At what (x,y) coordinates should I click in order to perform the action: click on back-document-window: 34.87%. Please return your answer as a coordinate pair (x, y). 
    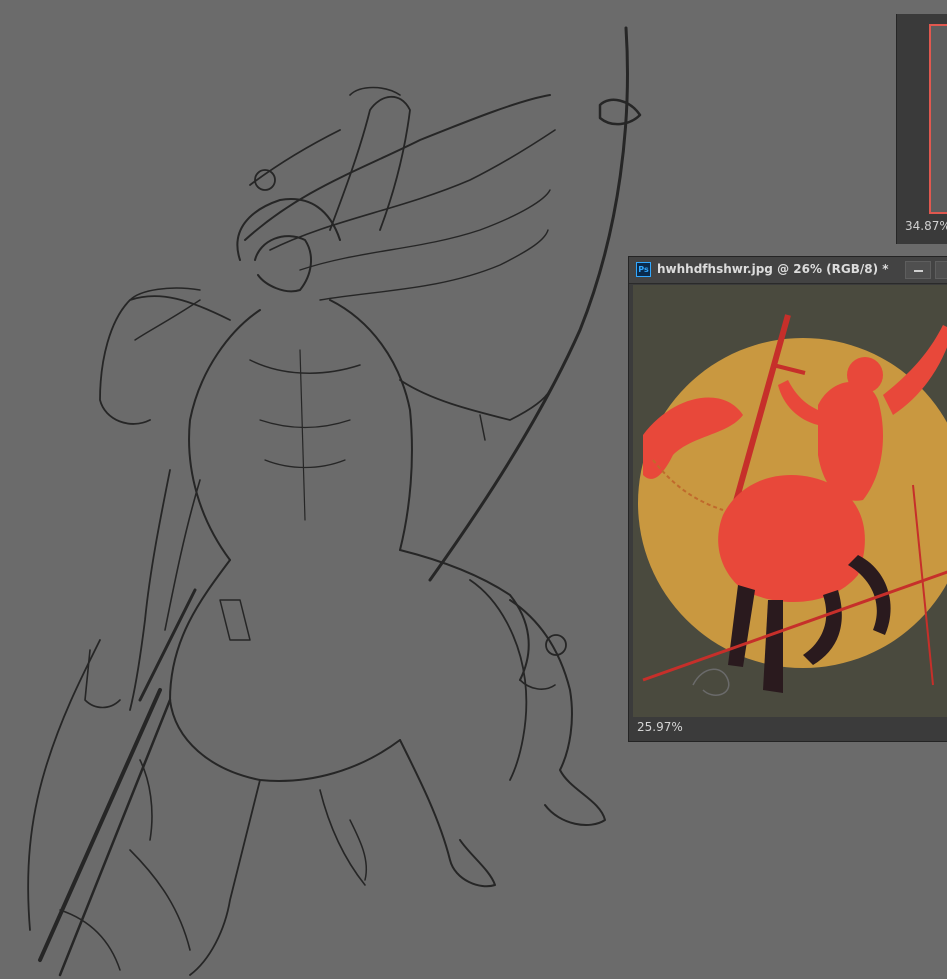
    Looking at the image, I should click on (921, 129).